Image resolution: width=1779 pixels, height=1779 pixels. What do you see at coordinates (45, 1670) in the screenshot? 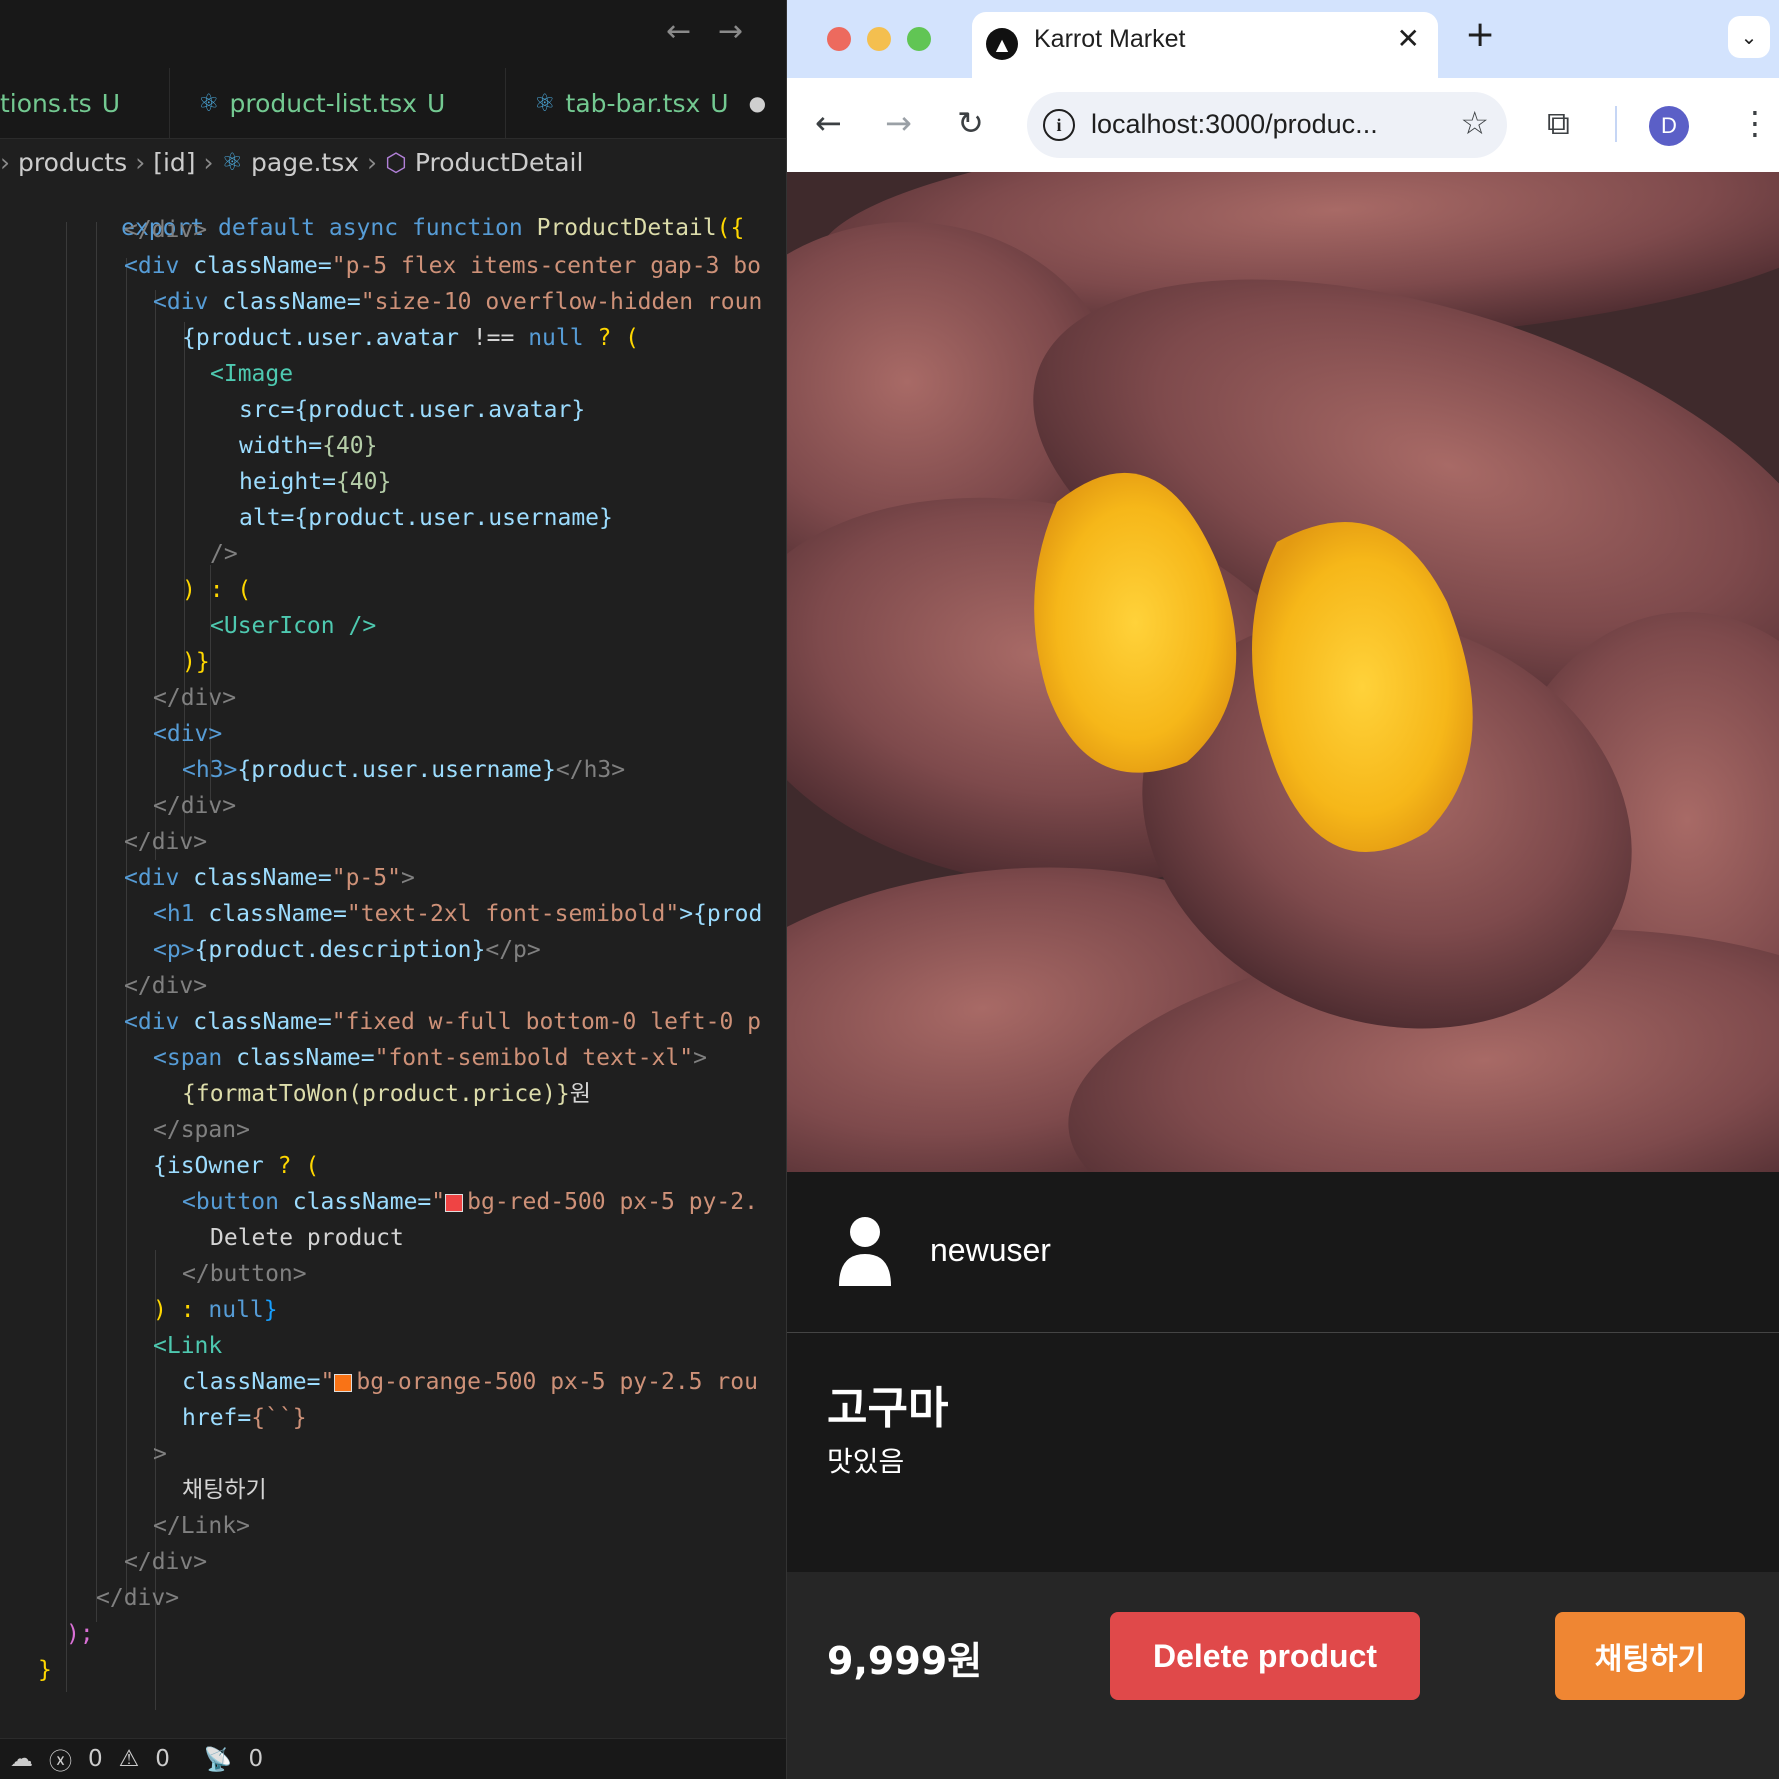
I see `code-line: }` at bounding box center [45, 1670].